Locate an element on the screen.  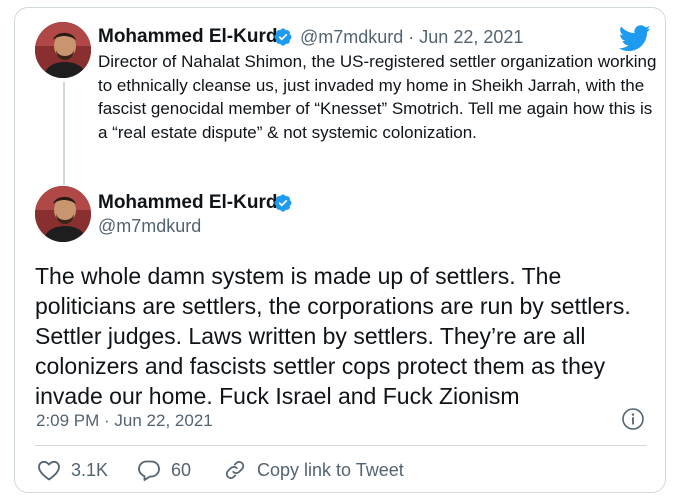
info-icon is located at coordinates (633, 419).